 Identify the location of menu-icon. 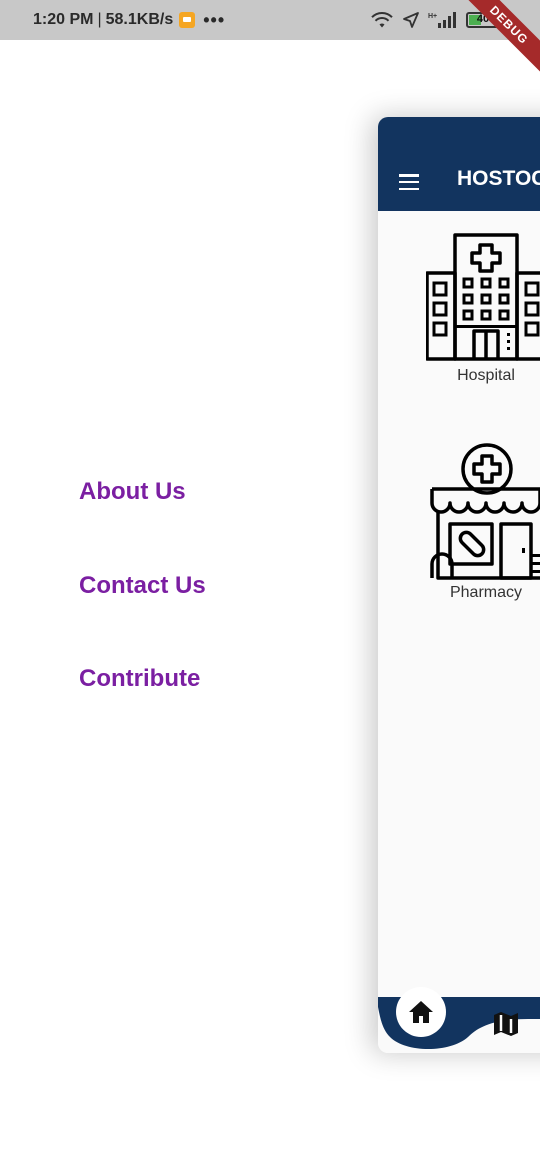
(409, 182).